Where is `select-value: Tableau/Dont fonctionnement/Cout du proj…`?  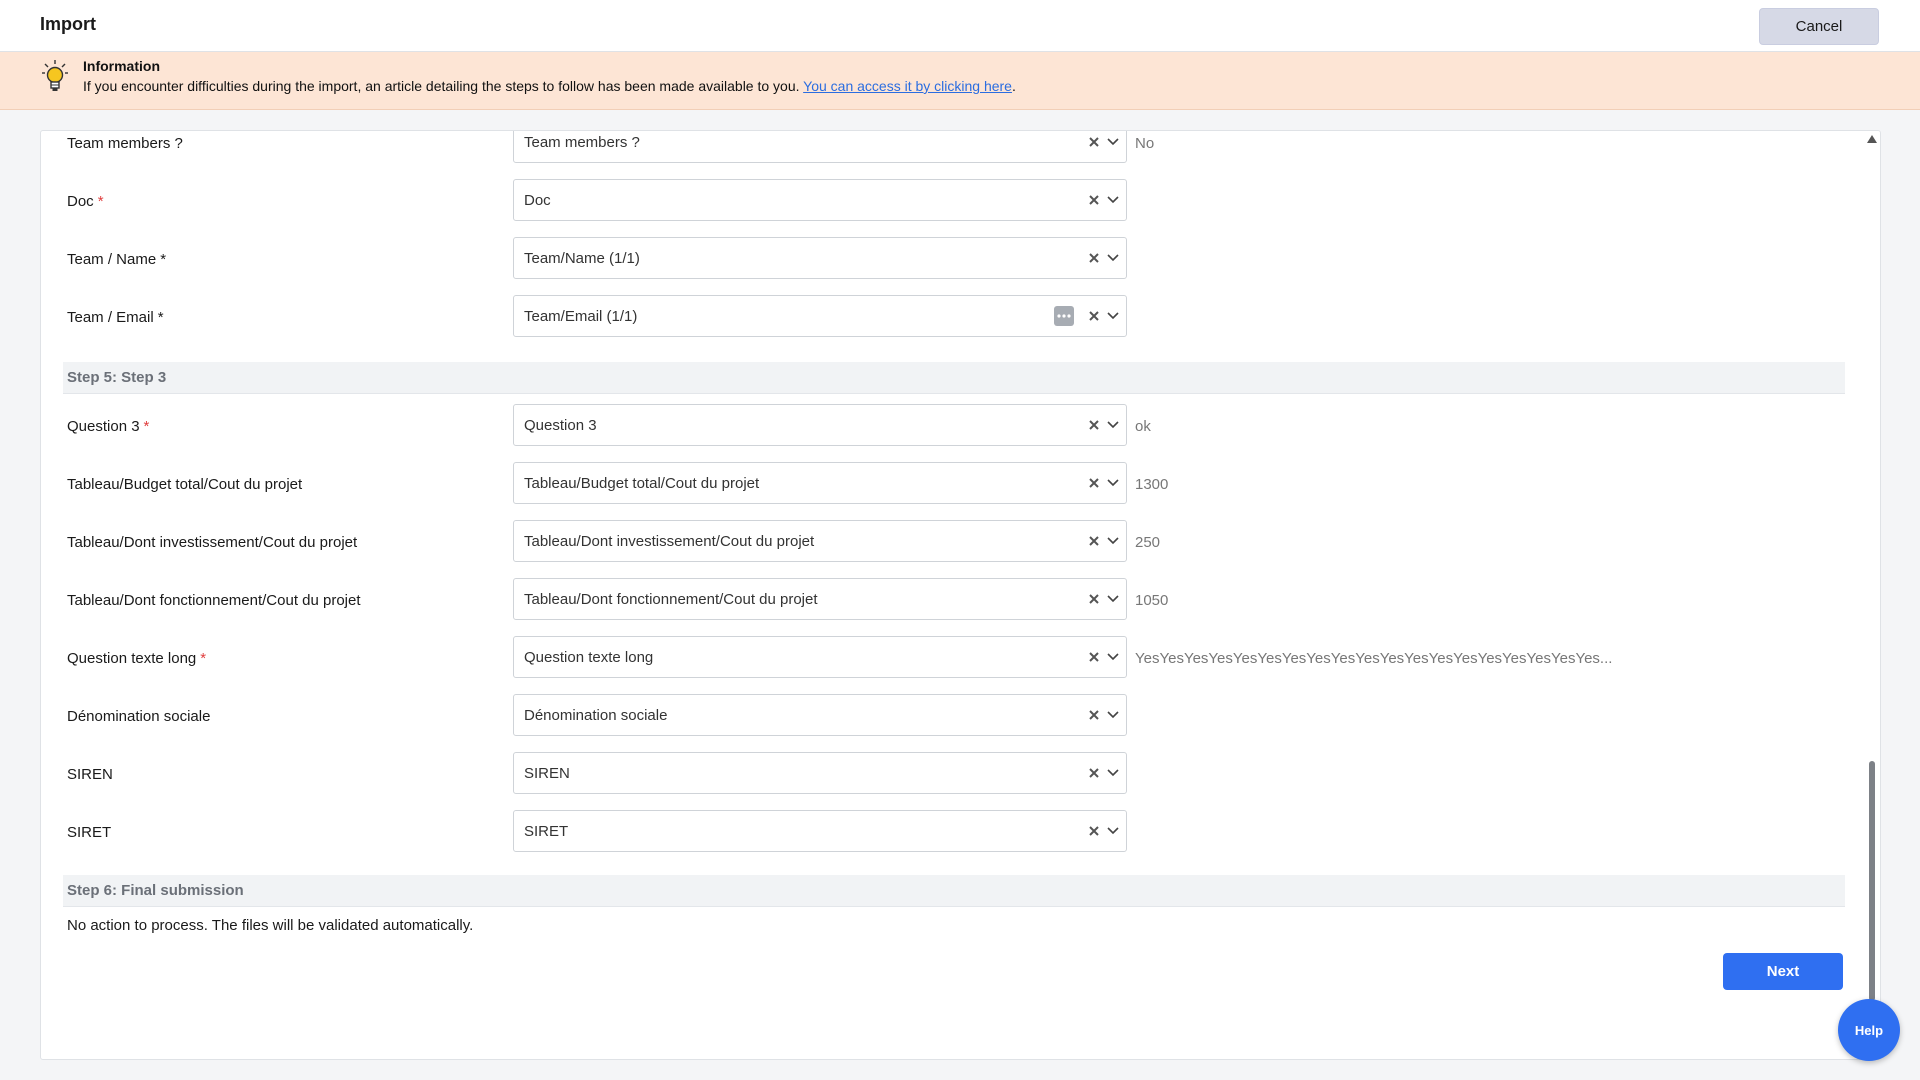 select-value: Tableau/Dont fonctionnement/Cout du proj… is located at coordinates (671, 599).